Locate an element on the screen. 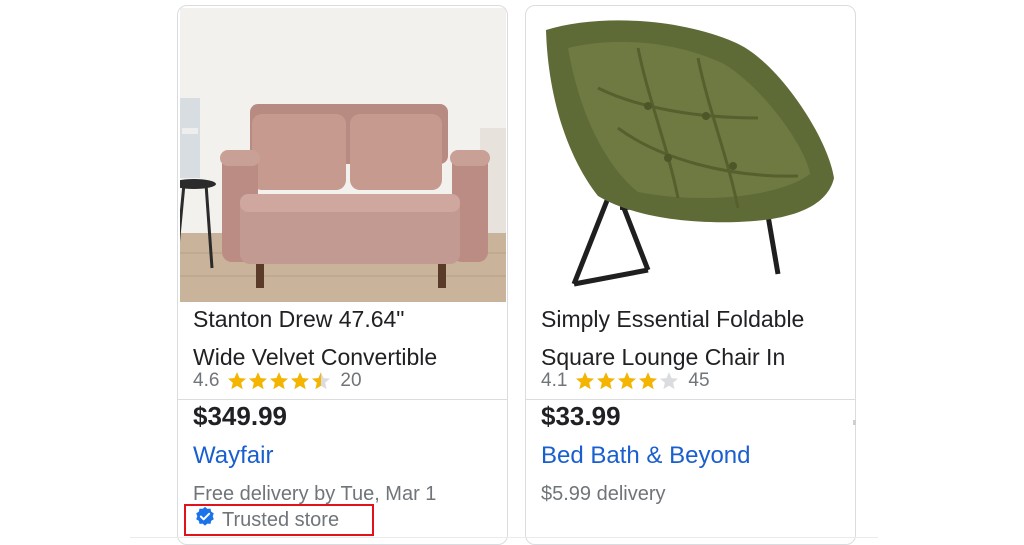  store-link: Bed Bath & Beyond is located at coordinates (645, 456).